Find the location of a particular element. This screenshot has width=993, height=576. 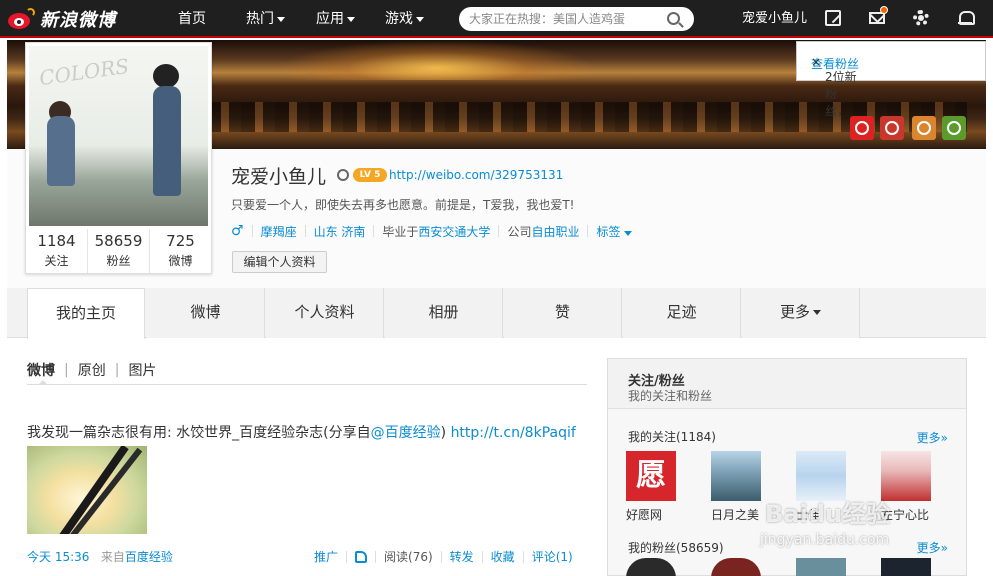

profile-bio: 只要爱一个人，即使失去再多也愿意。前提是，T爱我，我也爱T! is located at coordinates (403, 205).